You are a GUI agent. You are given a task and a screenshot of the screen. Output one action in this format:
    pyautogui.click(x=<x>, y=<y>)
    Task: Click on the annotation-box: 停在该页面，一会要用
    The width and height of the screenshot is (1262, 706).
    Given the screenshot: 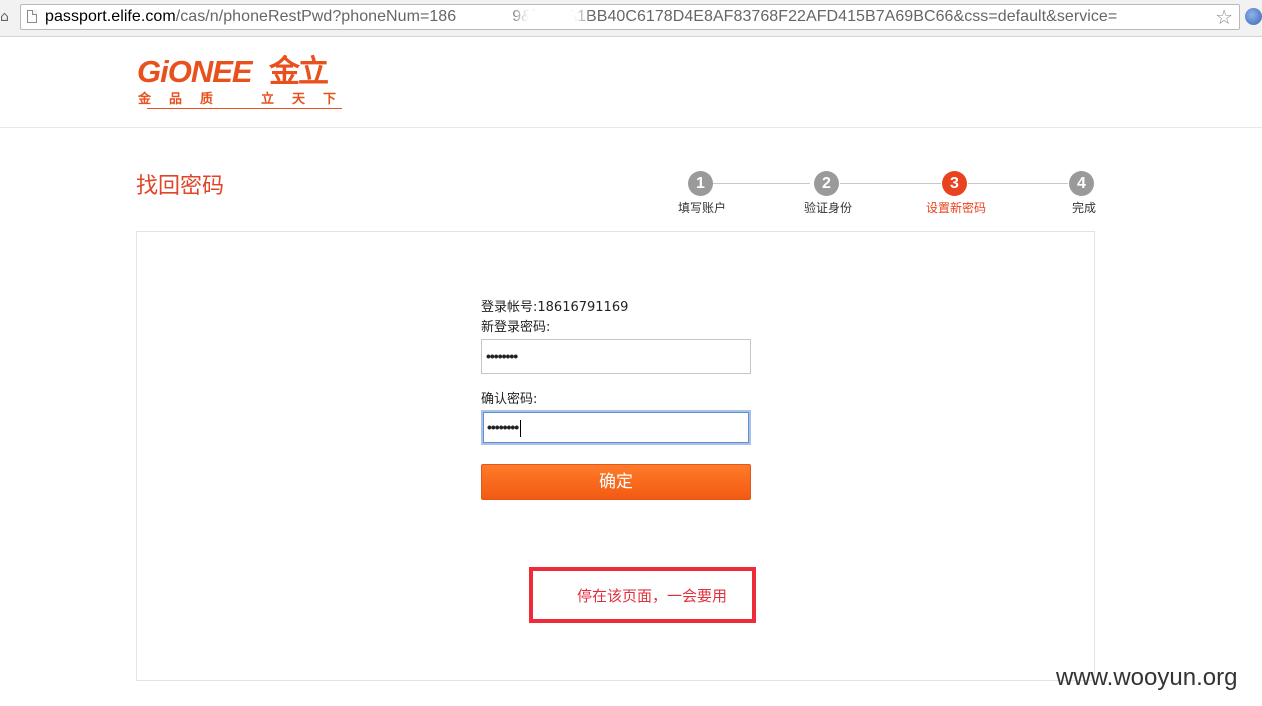 What is the action you would take?
    pyautogui.click(x=642, y=595)
    